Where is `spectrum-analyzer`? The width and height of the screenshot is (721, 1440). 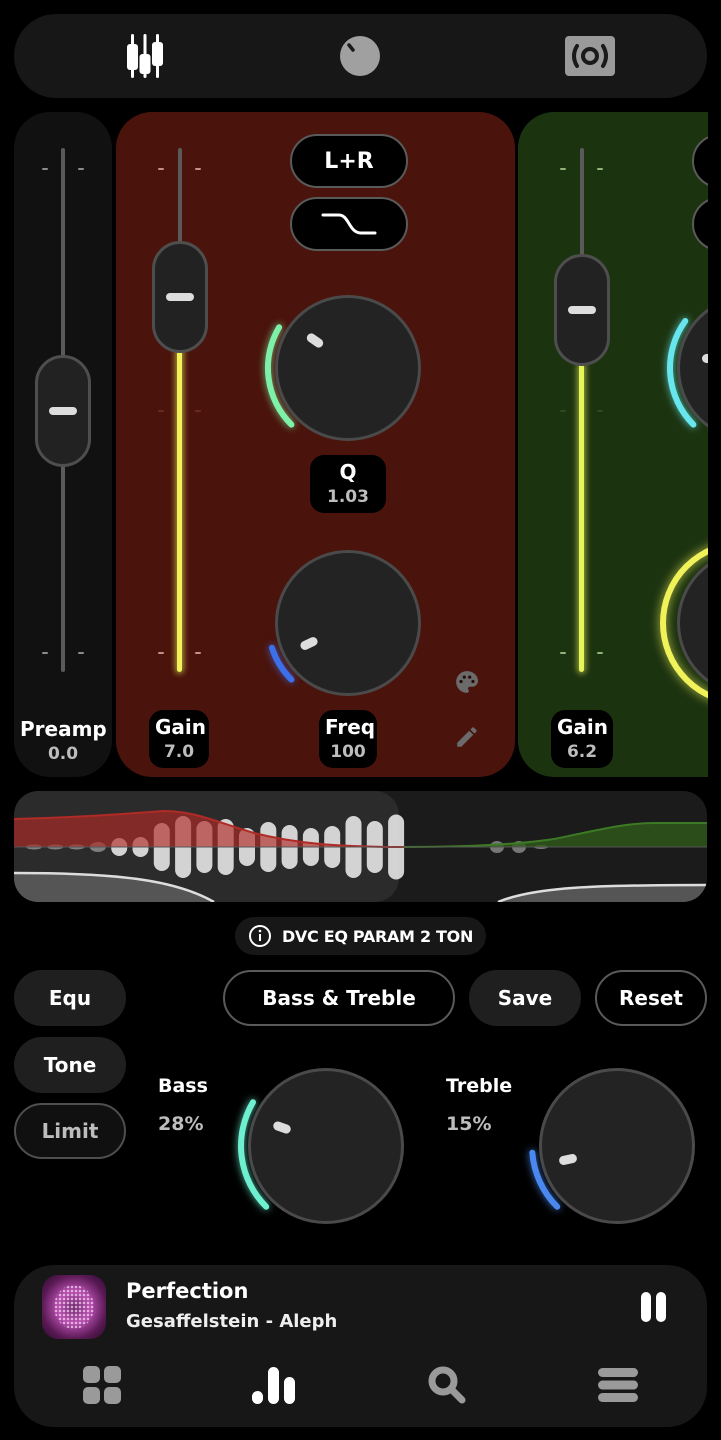 spectrum-analyzer is located at coordinates (360, 846).